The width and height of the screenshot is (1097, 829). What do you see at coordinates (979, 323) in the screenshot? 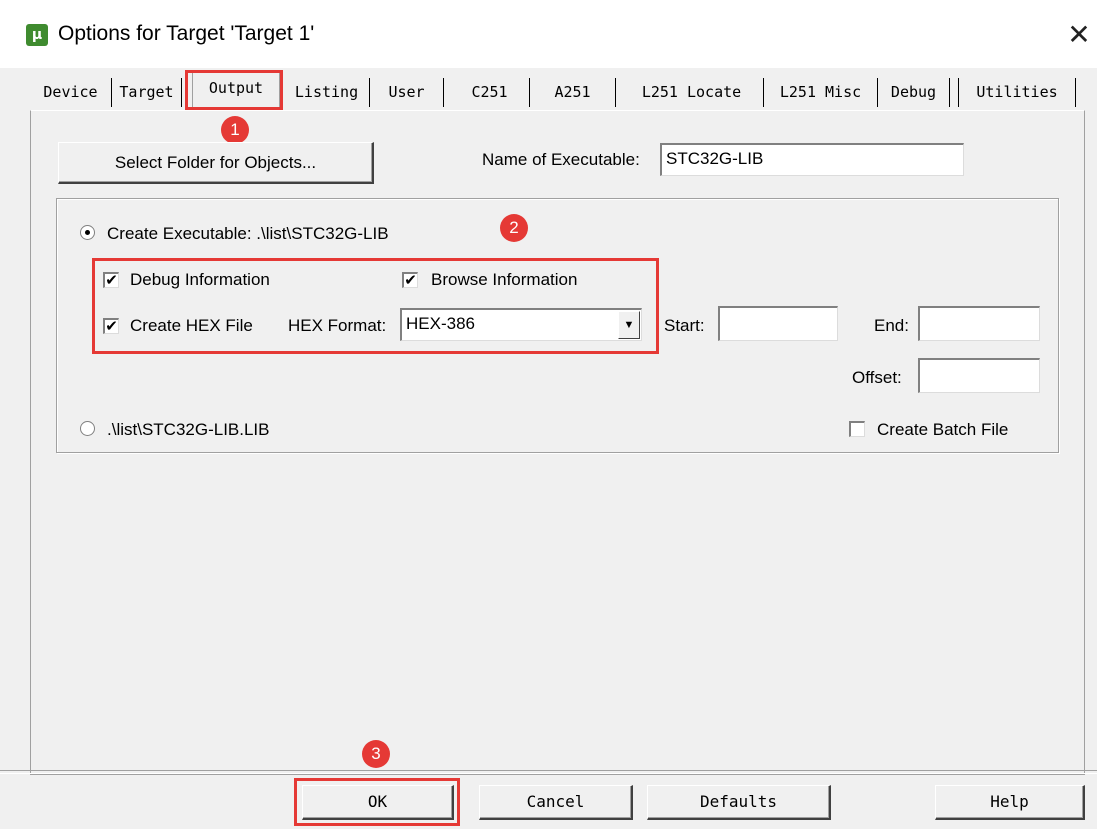
I see `end-address-input` at bounding box center [979, 323].